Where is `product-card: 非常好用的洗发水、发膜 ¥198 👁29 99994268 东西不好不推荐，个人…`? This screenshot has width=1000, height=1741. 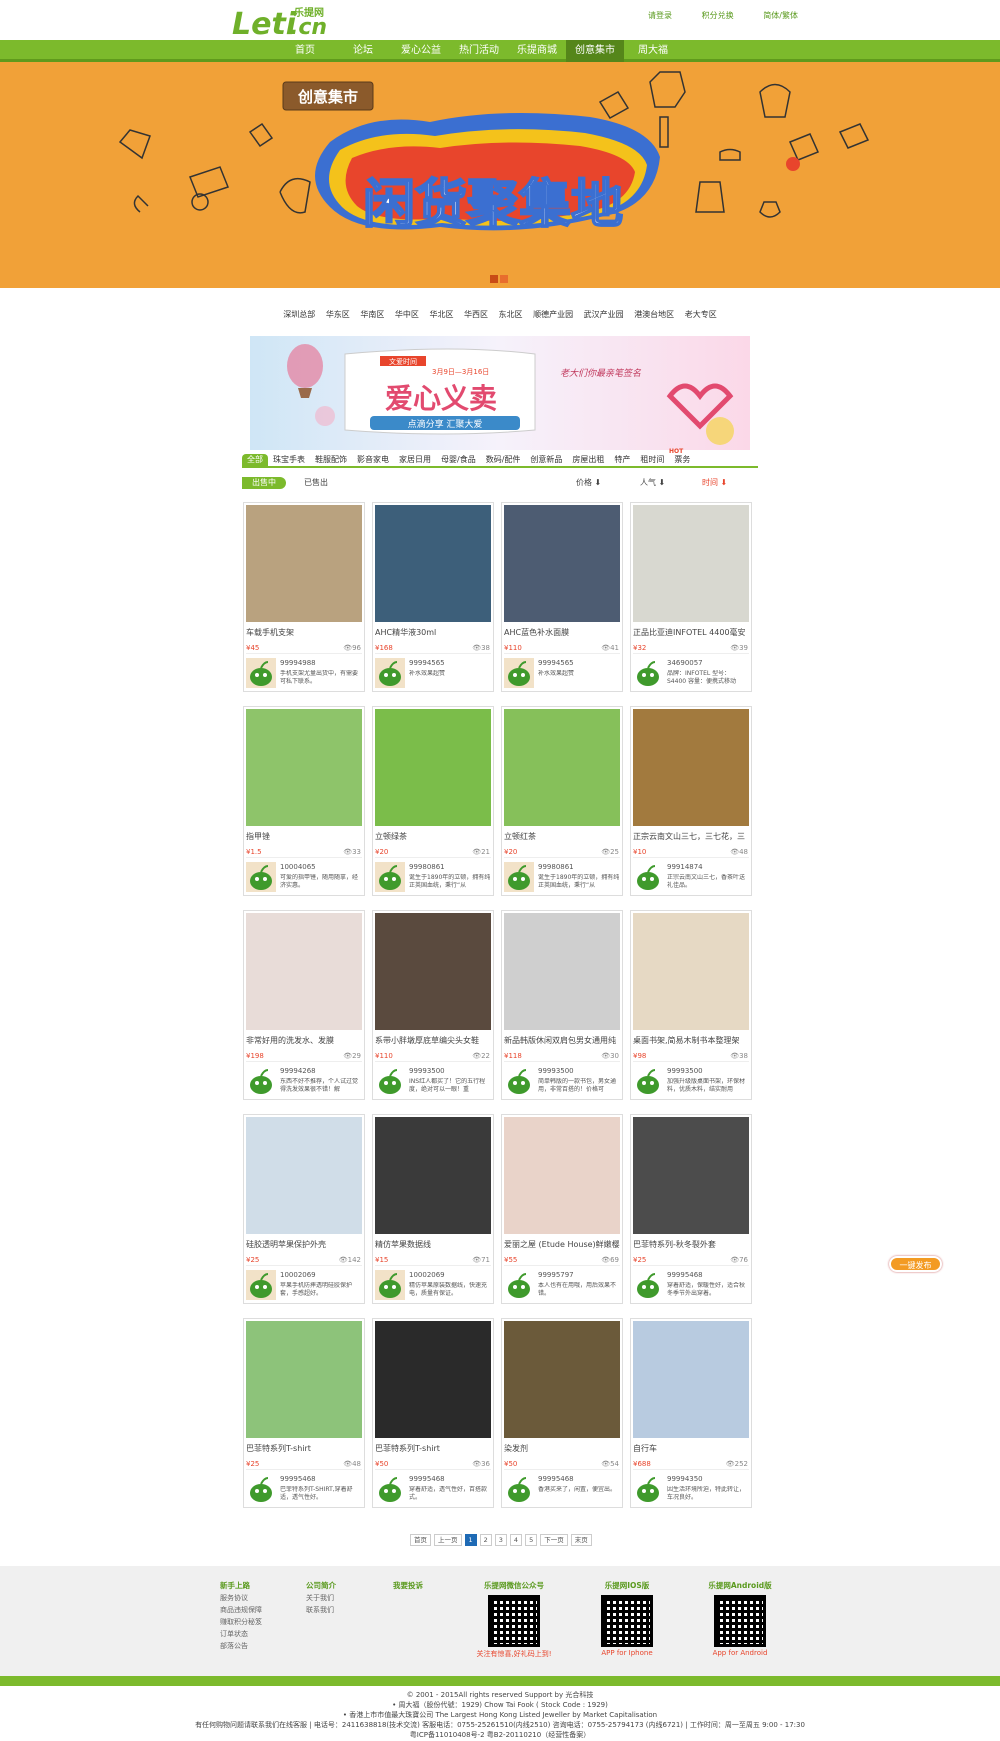
product-card: 非常好用的洗发水、发膜 ¥198 👁29 99994268 东西不好不推荐，个人… is located at coordinates (304, 1005).